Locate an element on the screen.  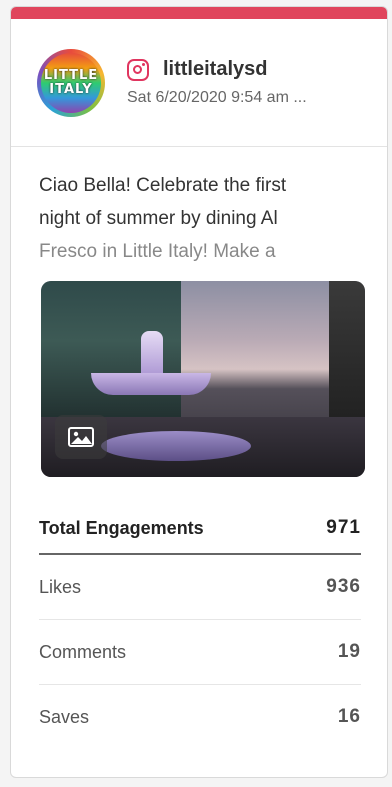
avatar-text-line1: LITTLE is located at coordinates (71, 75).